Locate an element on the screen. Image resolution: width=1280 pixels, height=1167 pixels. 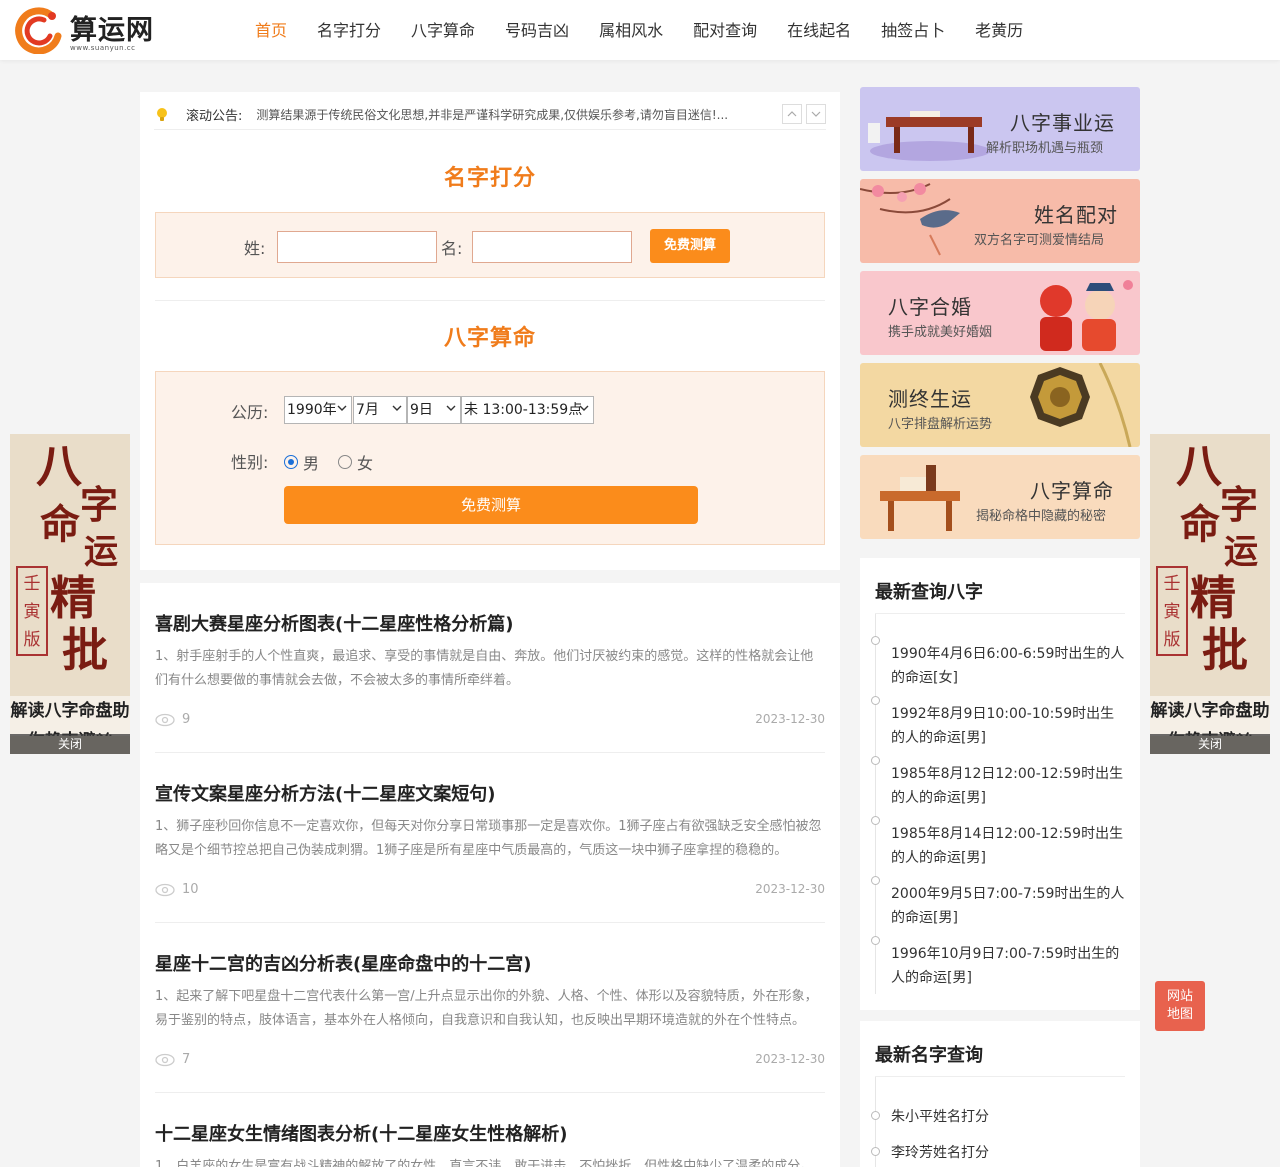
nav-divination: 抽签占卜 is located at coordinates (913, 30).